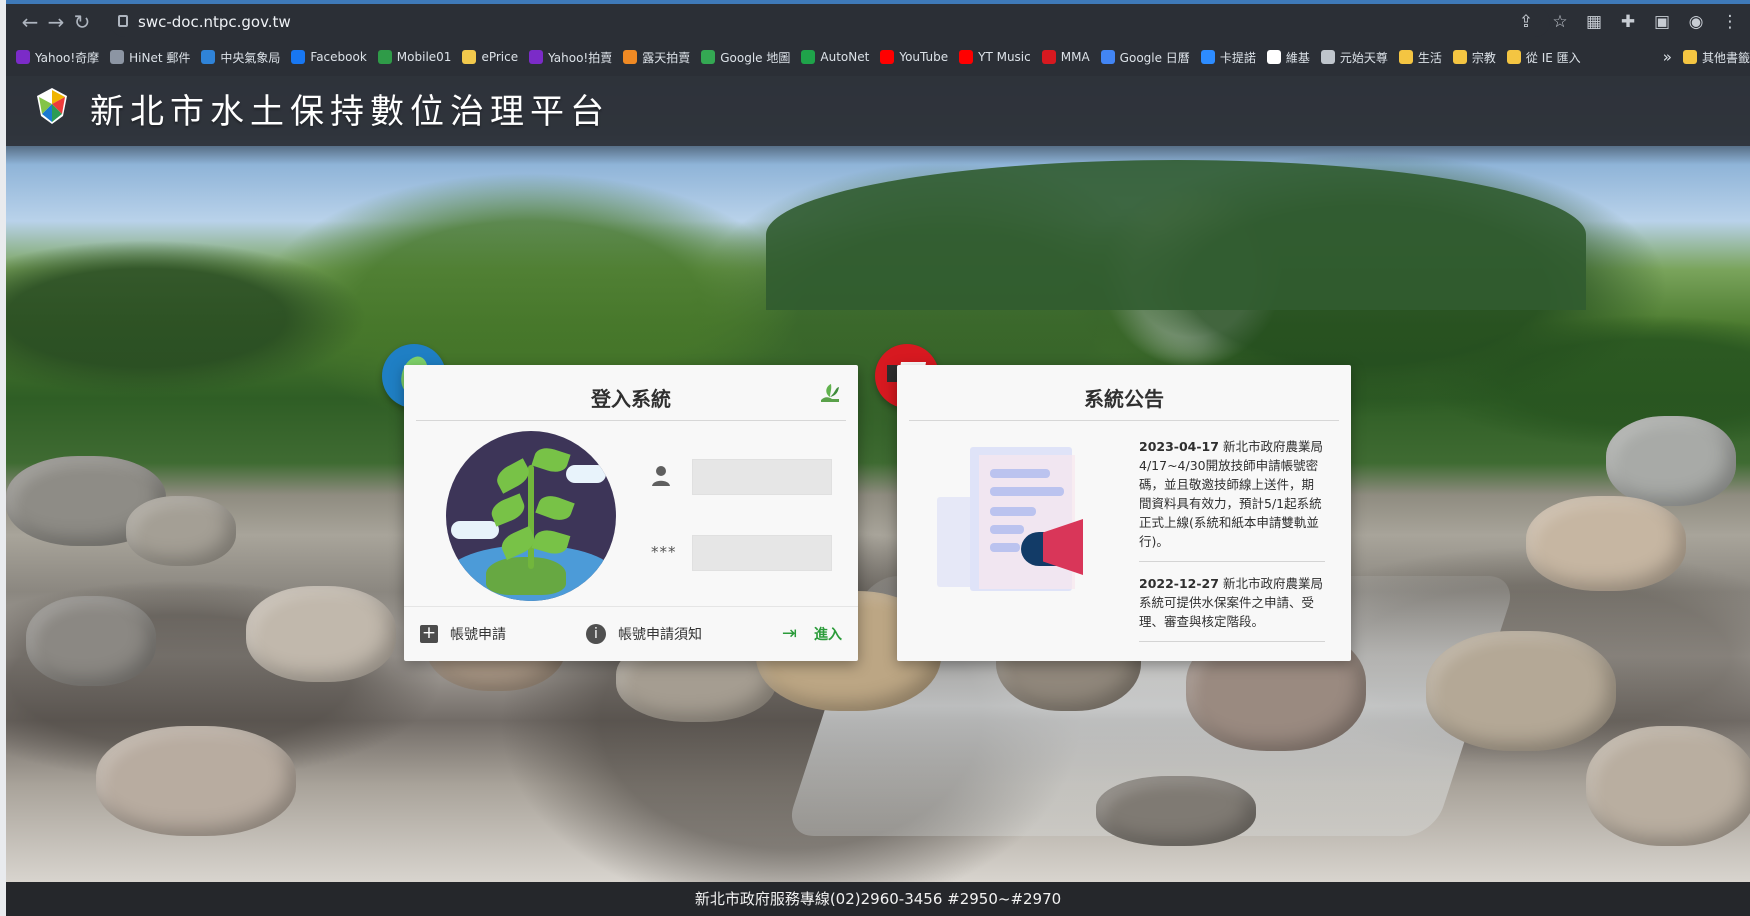 Image resolution: width=1750 pixels, height=916 pixels. I want to click on bookmark-label: YT Music, so click(1004, 57).